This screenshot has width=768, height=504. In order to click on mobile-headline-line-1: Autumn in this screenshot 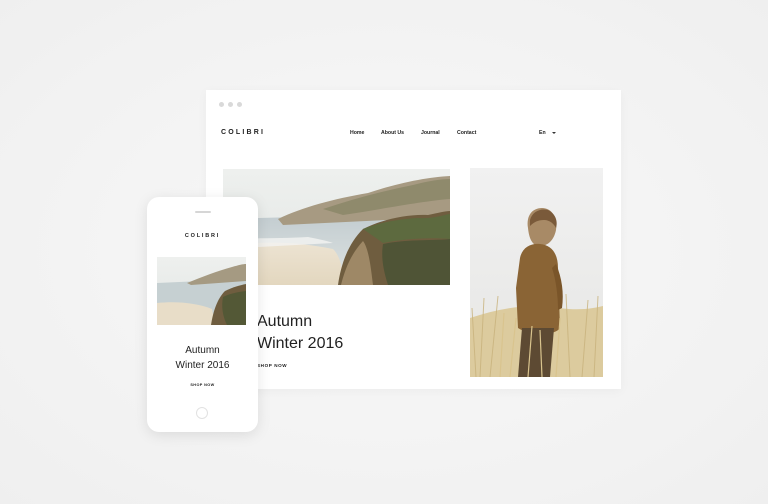, I will do `click(202, 350)`.